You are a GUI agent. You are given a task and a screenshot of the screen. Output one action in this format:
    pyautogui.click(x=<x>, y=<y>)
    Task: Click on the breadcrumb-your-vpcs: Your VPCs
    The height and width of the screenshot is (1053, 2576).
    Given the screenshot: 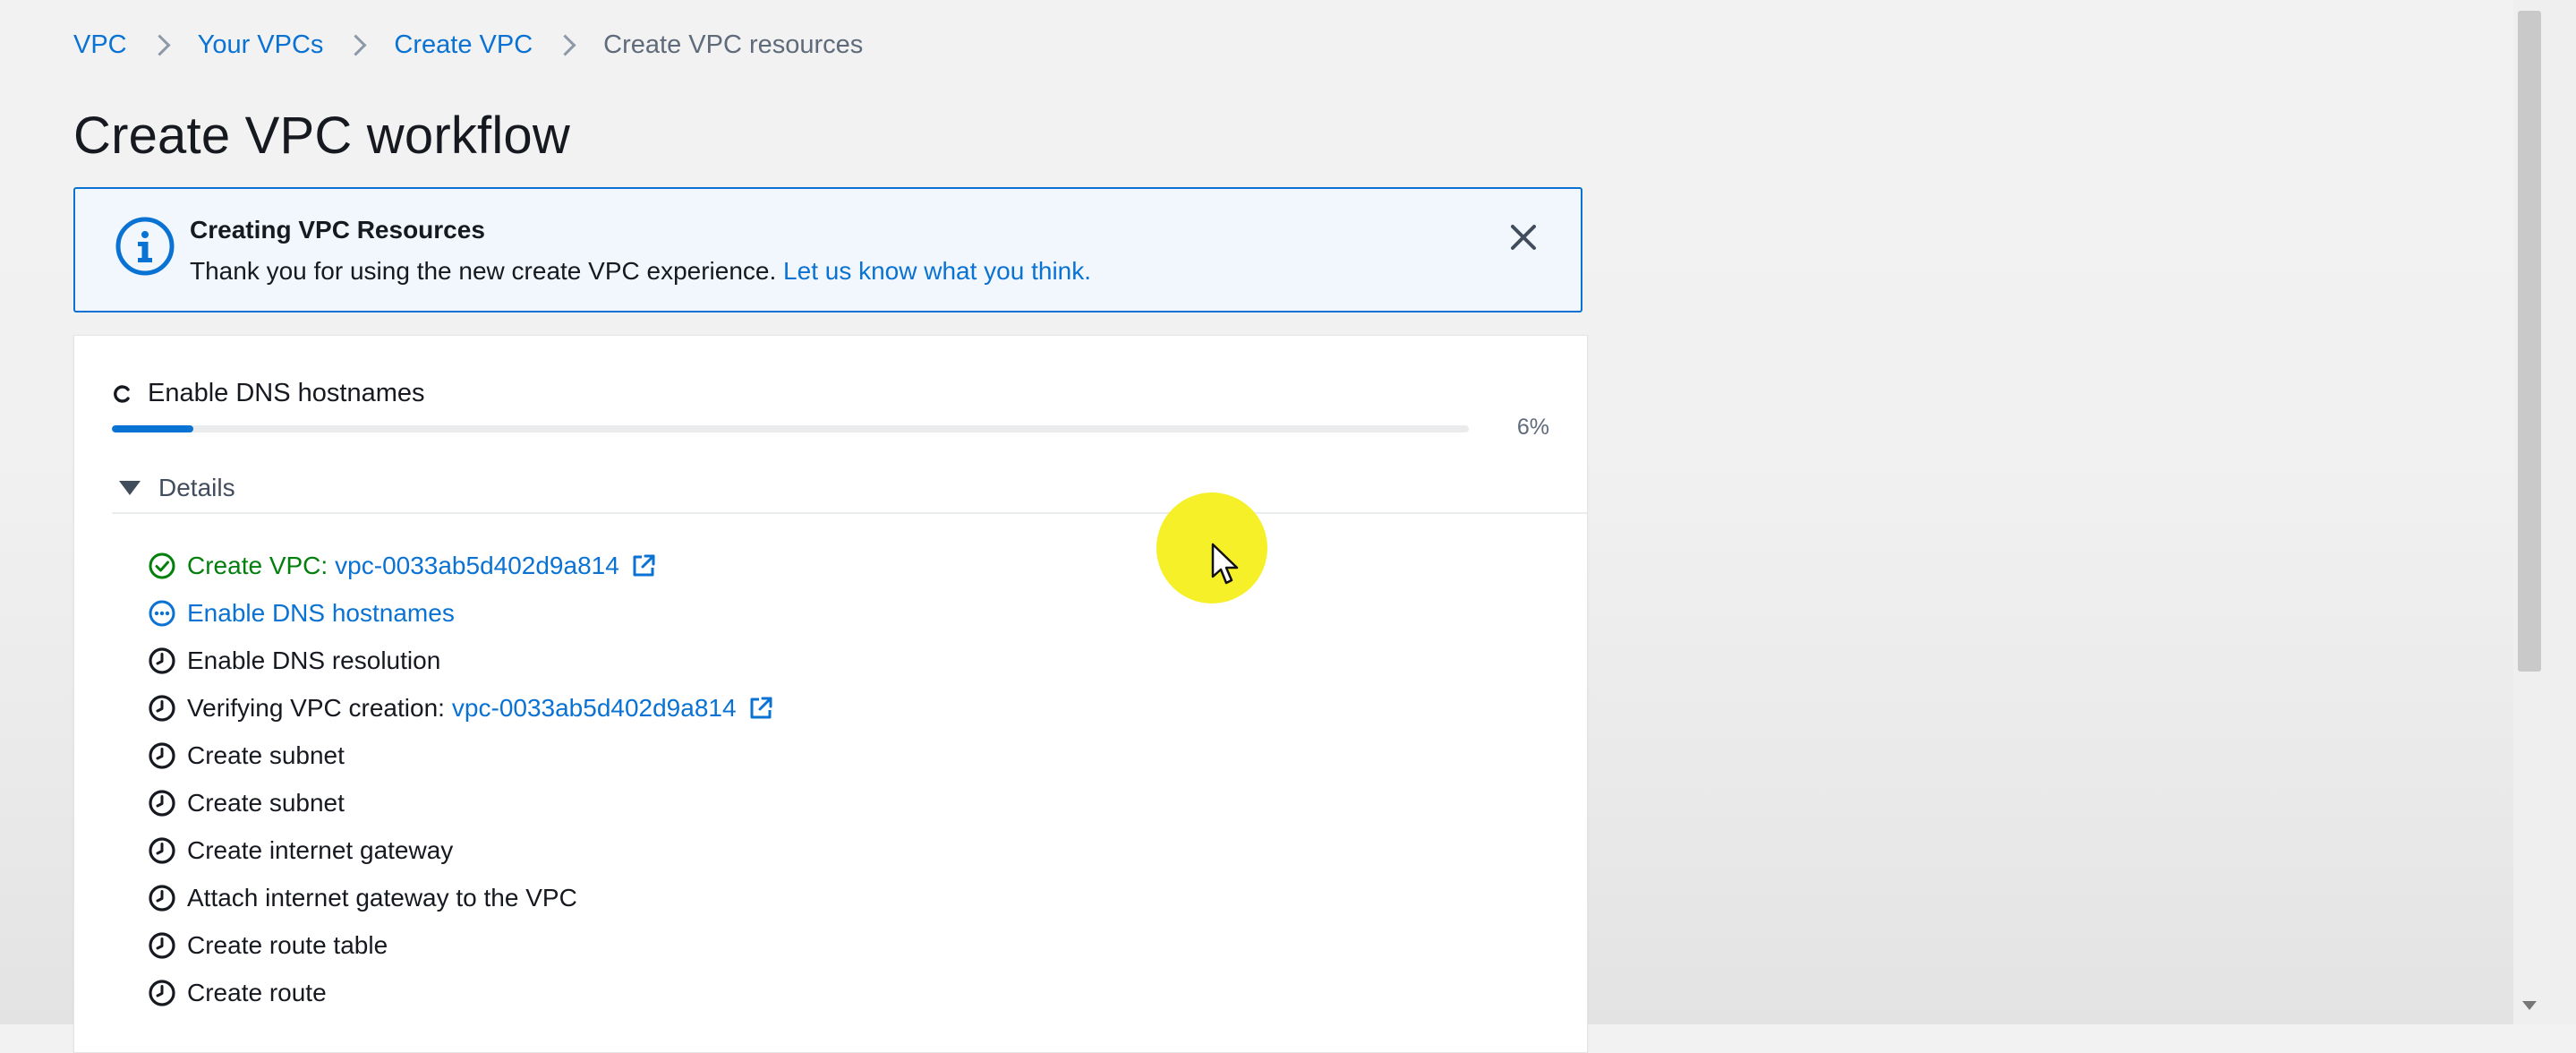 What is the action you would take?
    pyautogui.click(x=261, y=45)
    